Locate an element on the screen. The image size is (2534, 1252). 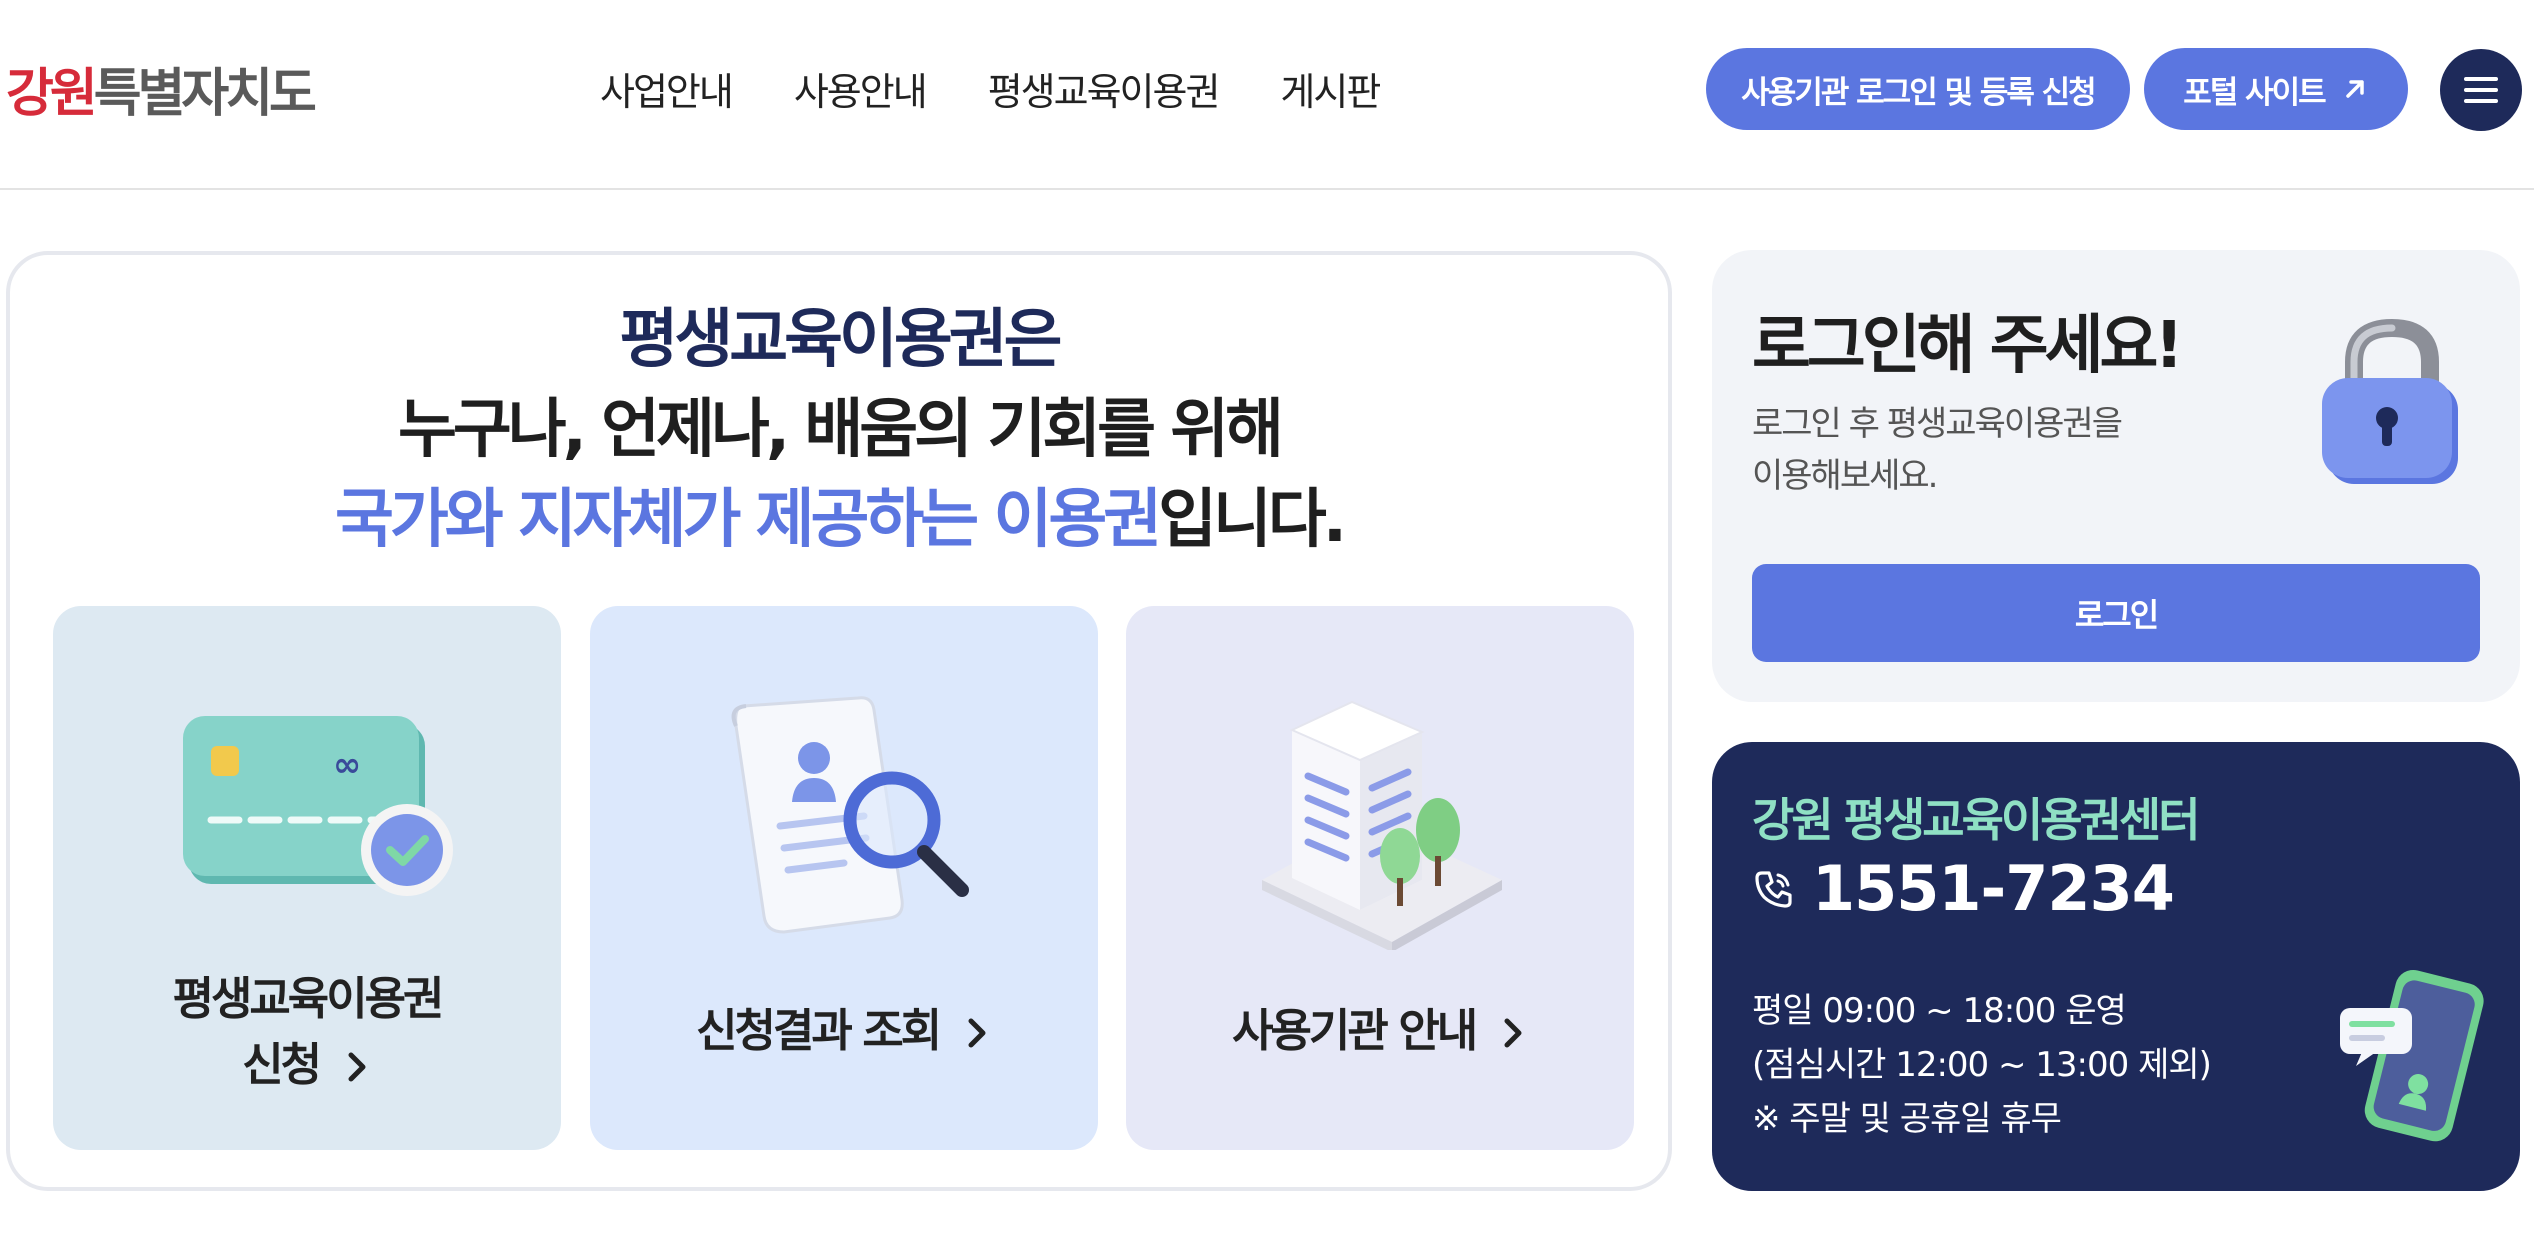
arrow-up-right-icon is located at coordinates (2354, 89).